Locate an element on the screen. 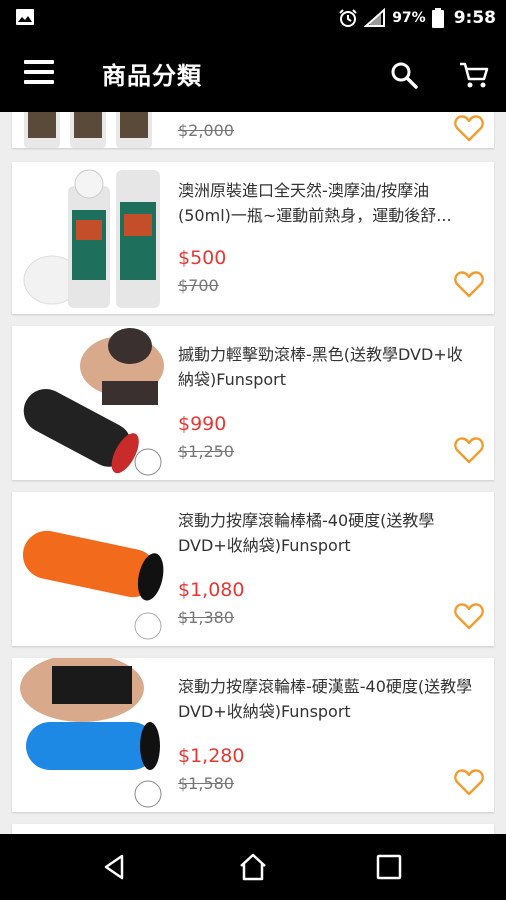  original-price: $2,000 is located at coordinates (206, 130).